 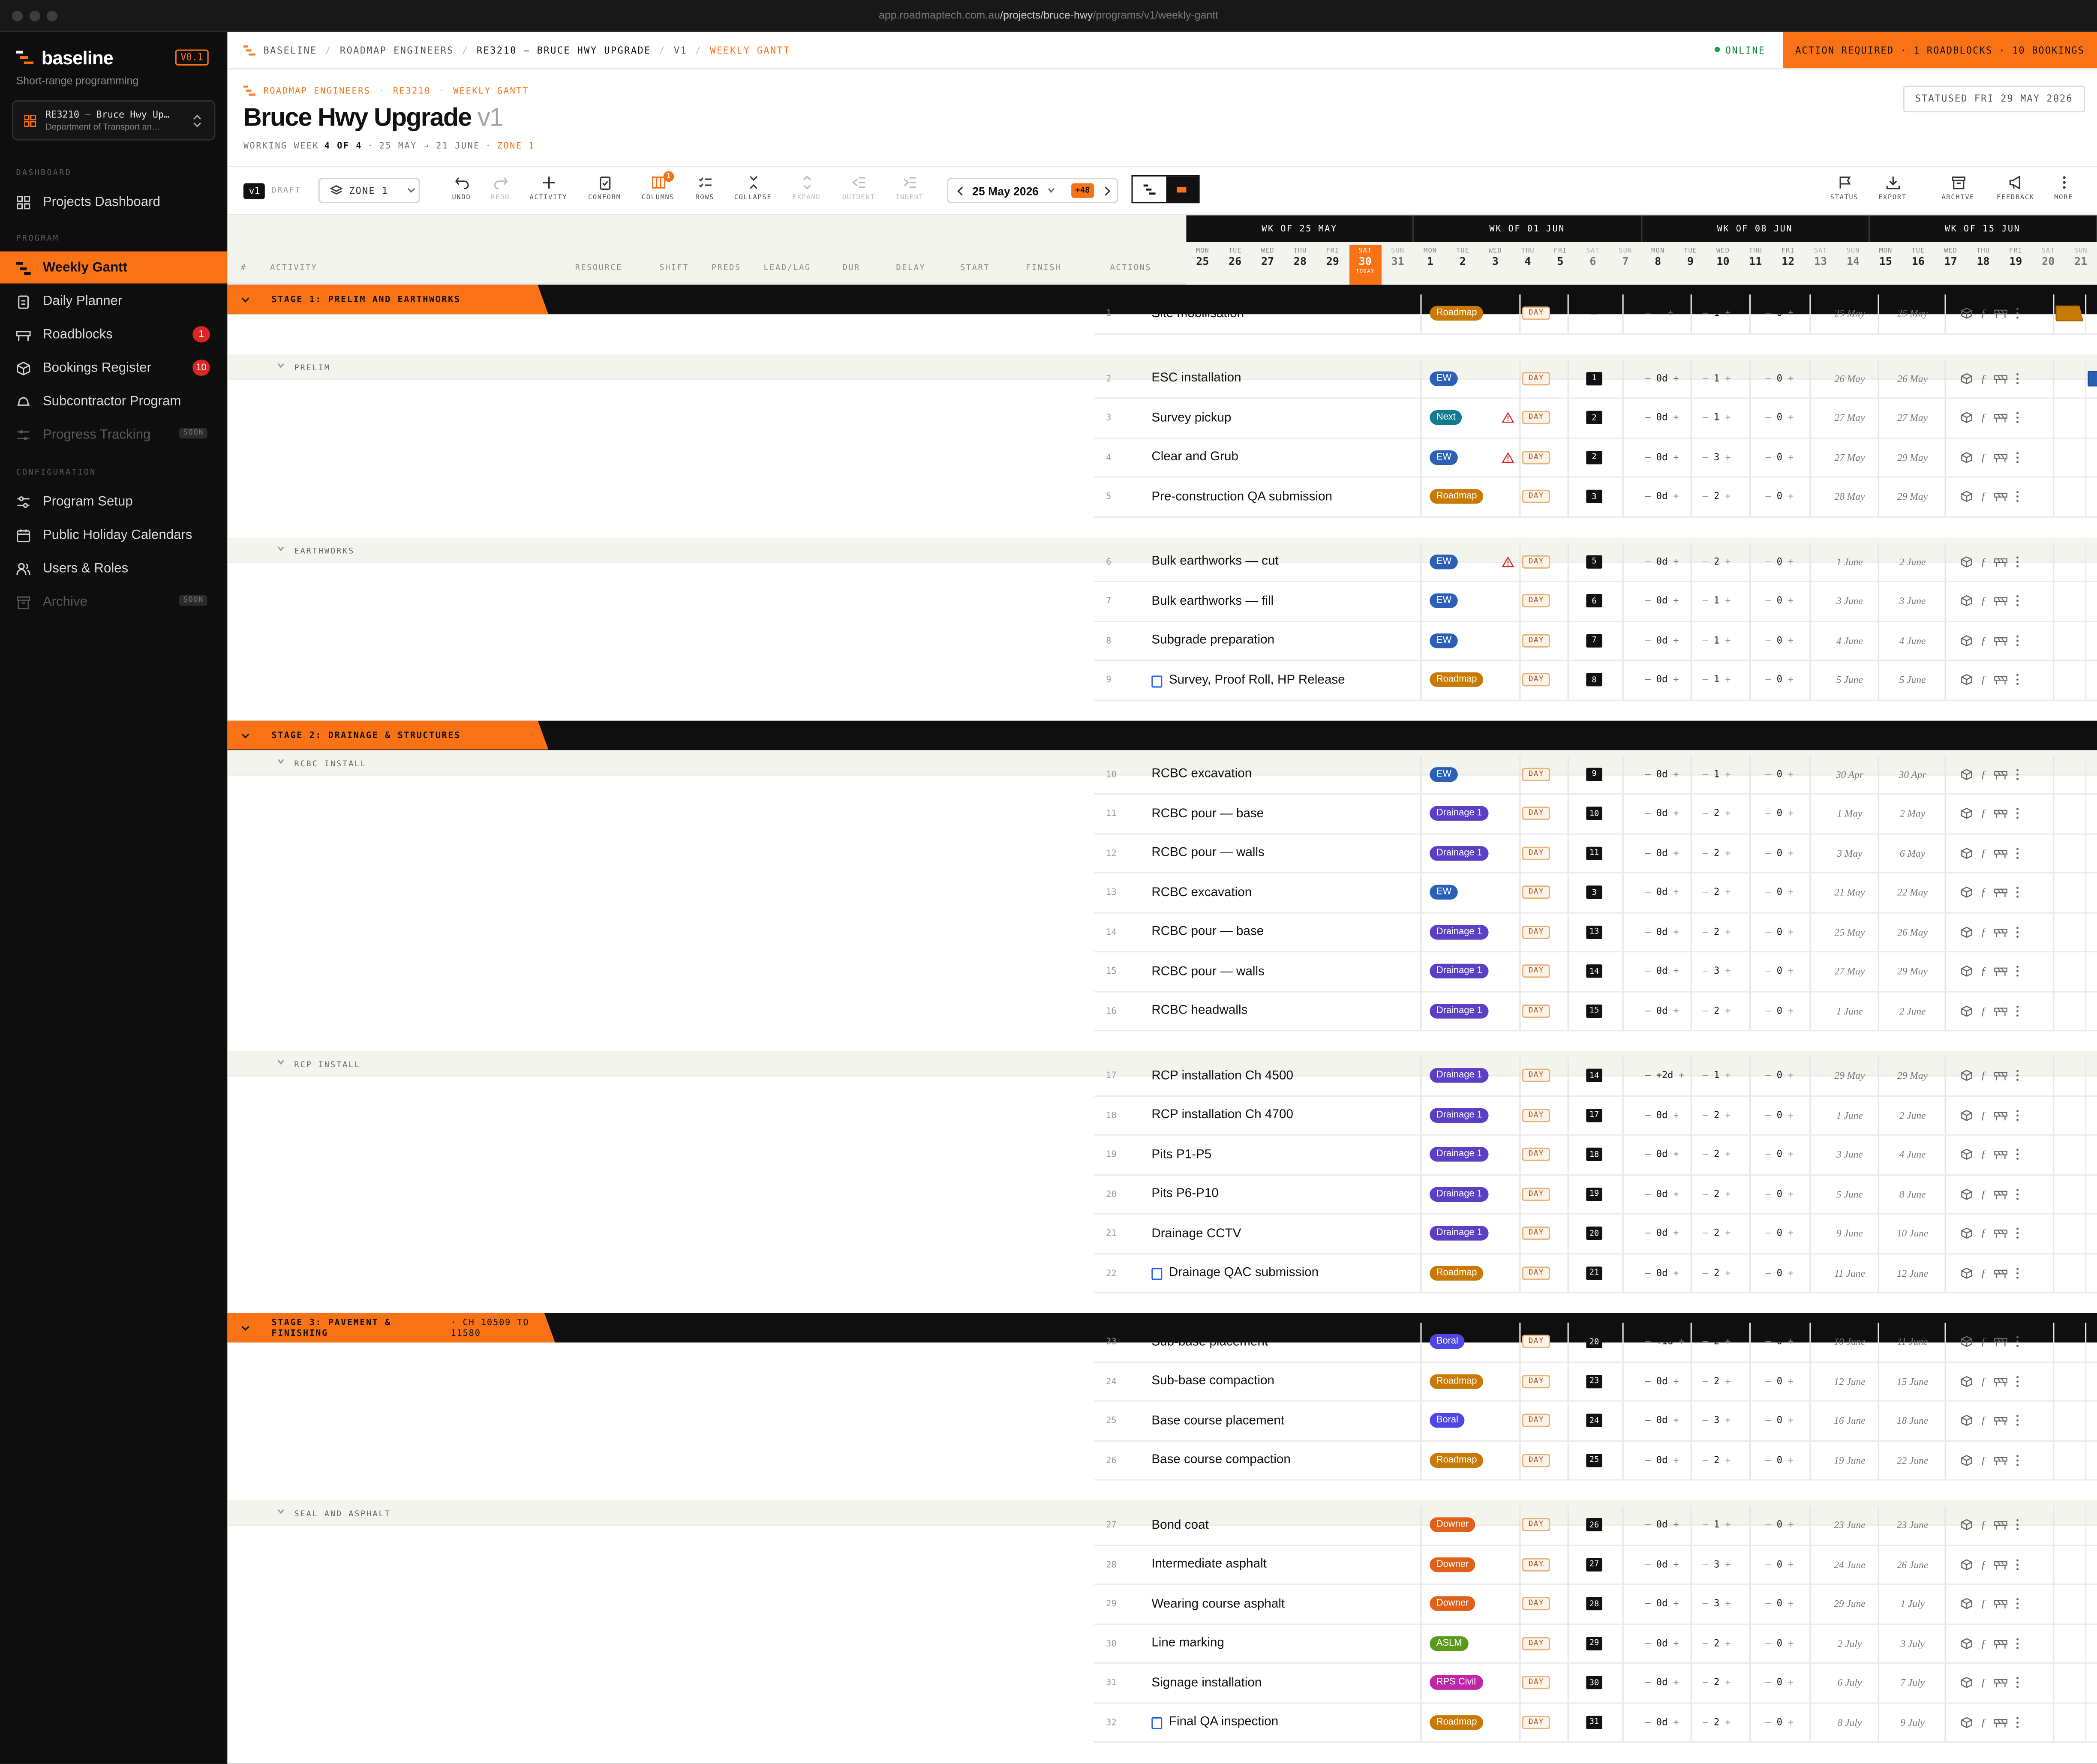 What do you see at coordinates (1197, 313) in the screenshot?
I see `activity-name: Site mobilisation` at bounding box center [1197, 313].